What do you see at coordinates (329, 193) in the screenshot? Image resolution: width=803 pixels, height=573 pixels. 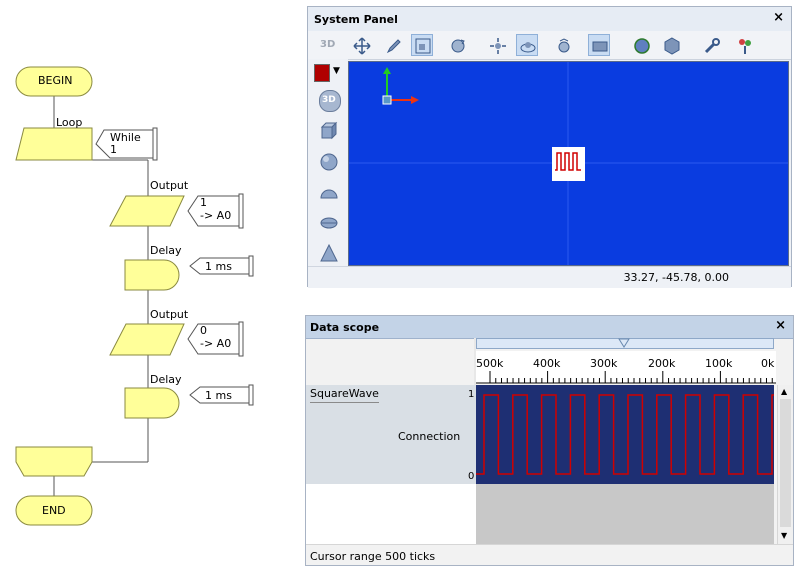 I see `hemisphere-icon` at bounding box center [329, 193].